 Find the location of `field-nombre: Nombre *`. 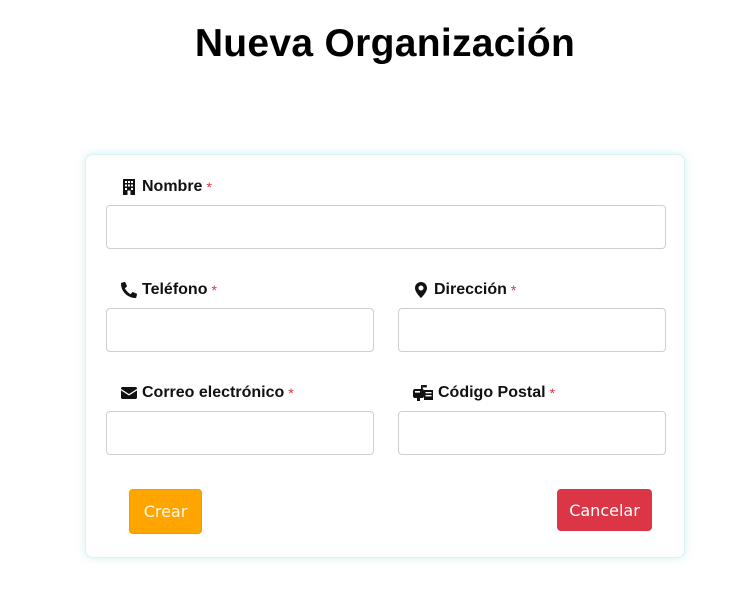

field-nombre: Nombre * is located at coordinates (386, 213).